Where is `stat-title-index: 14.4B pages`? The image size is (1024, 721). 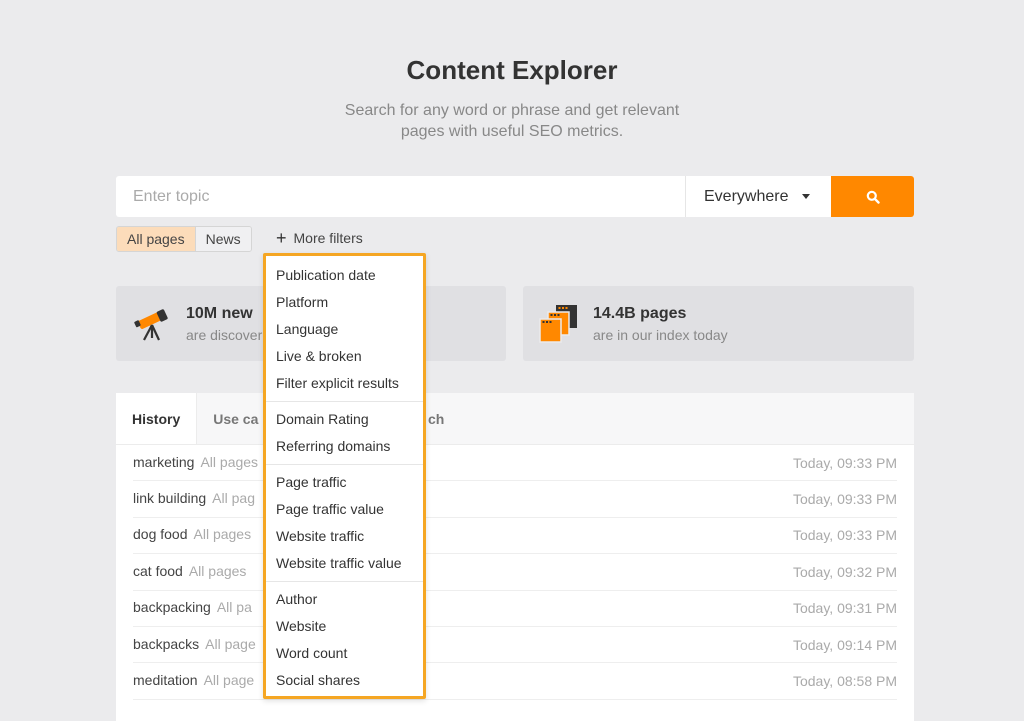
stat-title-index: 14.4B pages is located at coordinates (640, 313).